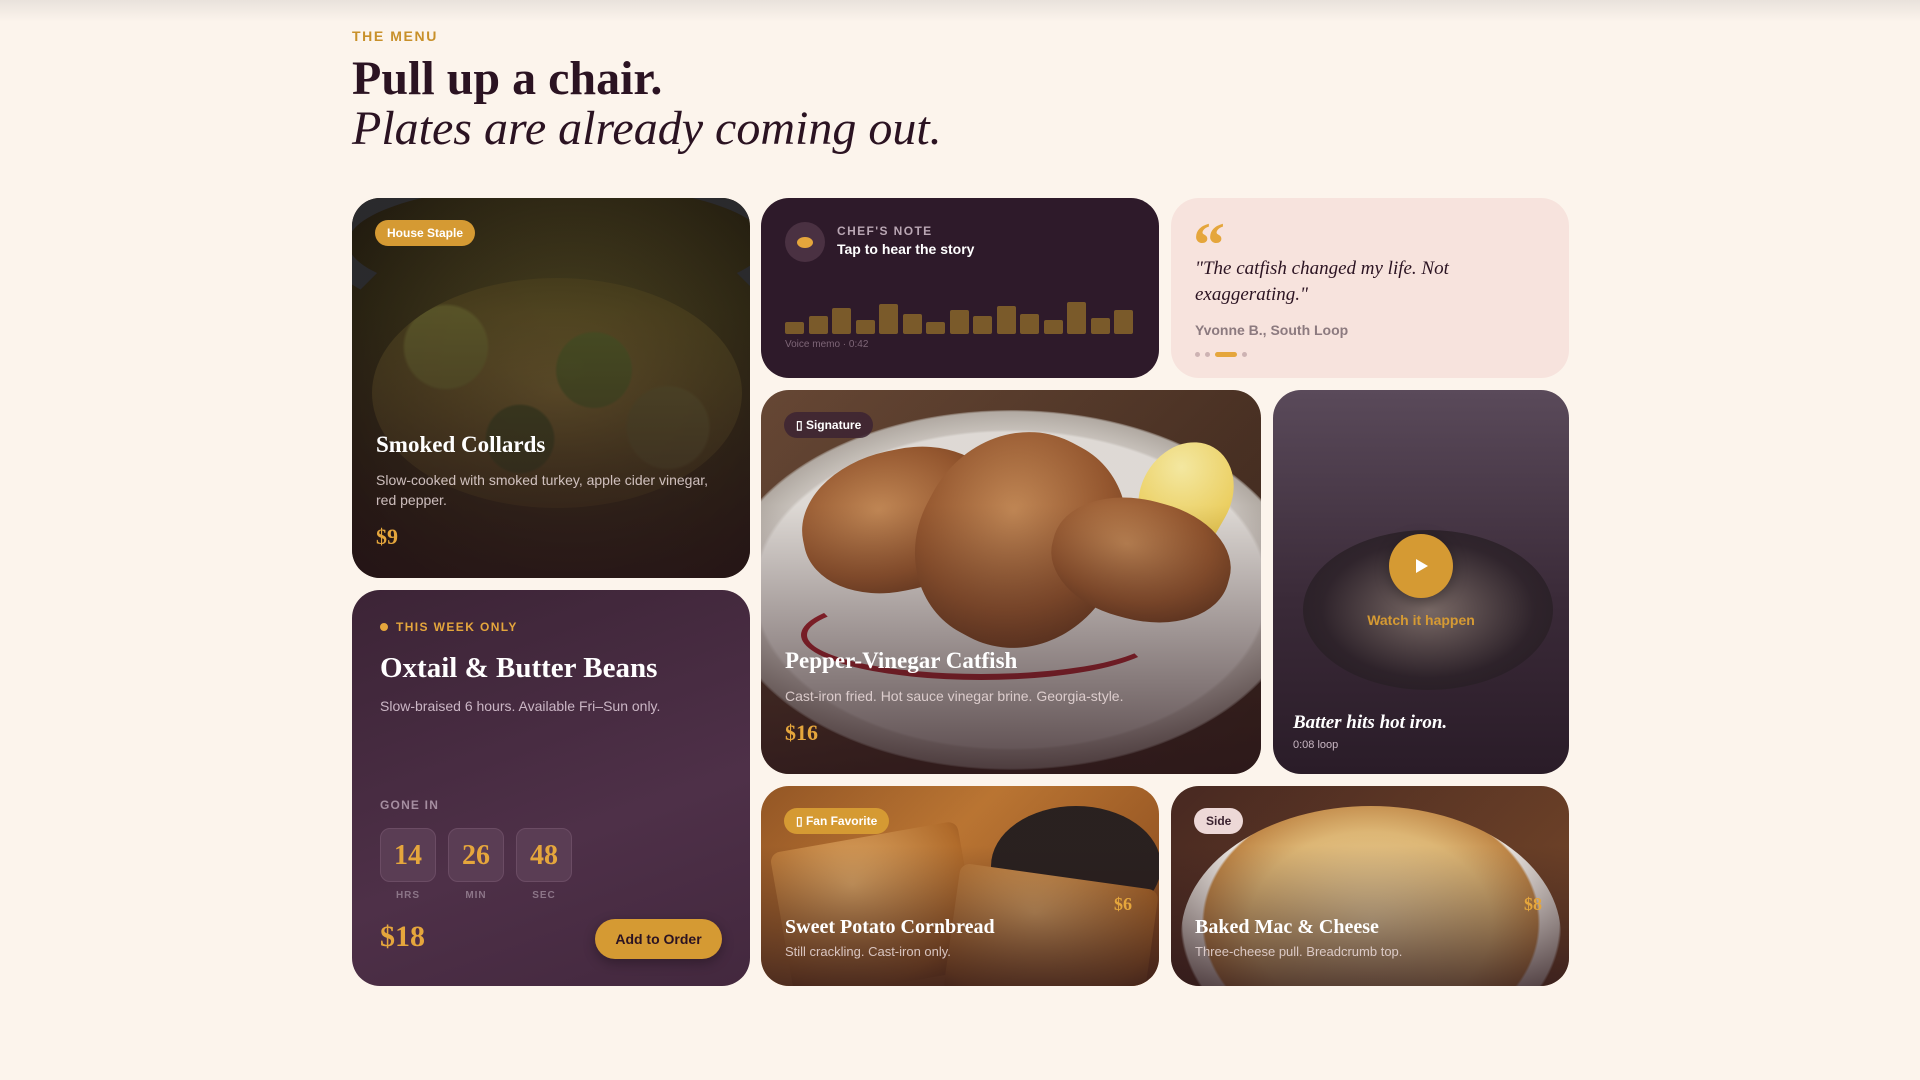 Image resolution: width=1920 pixels, height=1080 pixels. Describe the element at coordinates (1272, 330) in the screenshot. I see `testimonial-author: Yvonne B., South Loop` at that location.